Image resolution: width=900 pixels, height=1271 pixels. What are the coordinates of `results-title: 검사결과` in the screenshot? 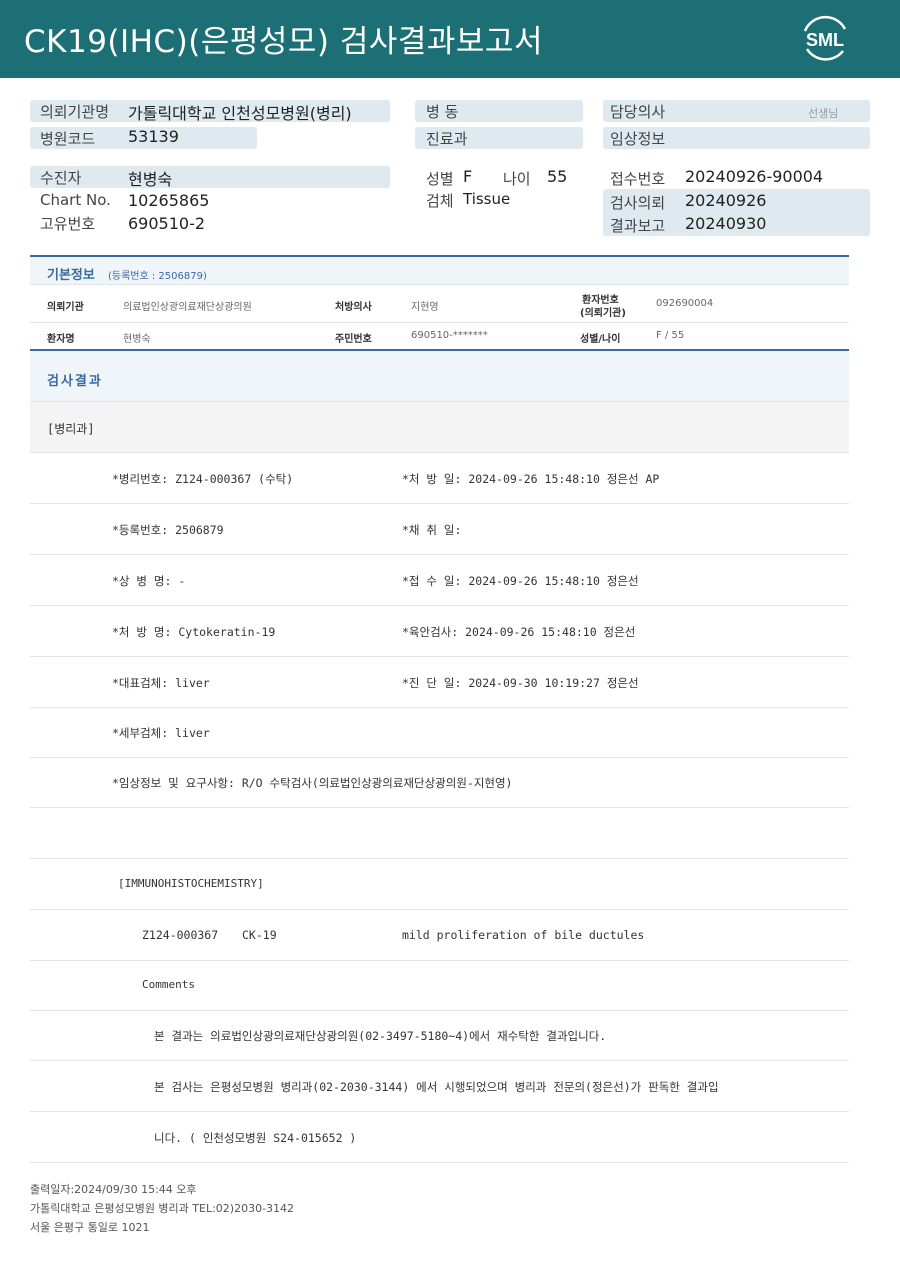 It's located at (75, 381).